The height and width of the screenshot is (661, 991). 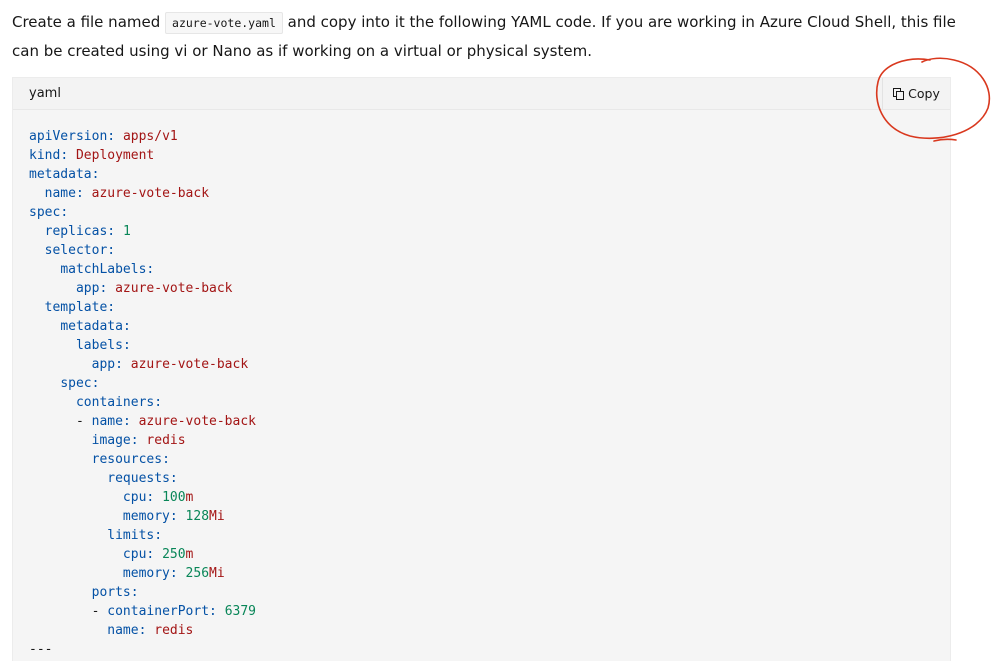 I want to click on yaml-key: selector, so click(x=76, y=250).